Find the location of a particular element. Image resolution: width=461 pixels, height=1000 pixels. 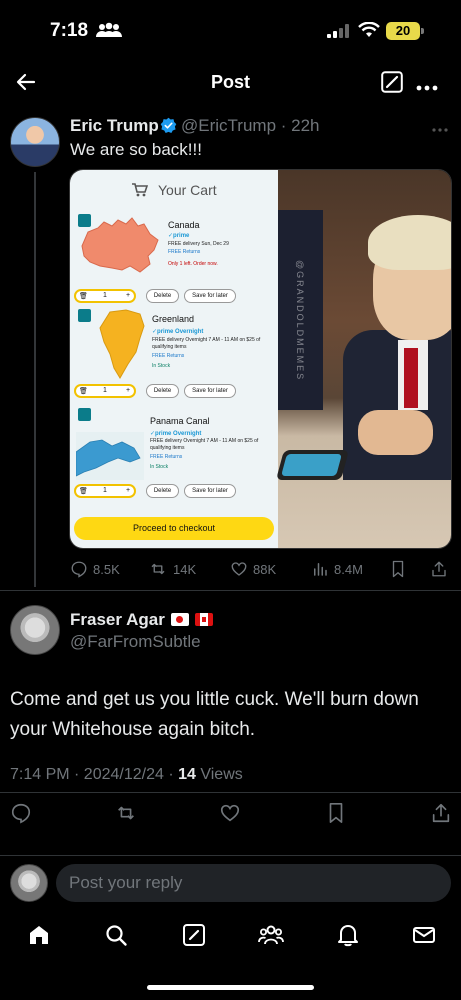

panama-map-icon is located at coordinates (110, 456).